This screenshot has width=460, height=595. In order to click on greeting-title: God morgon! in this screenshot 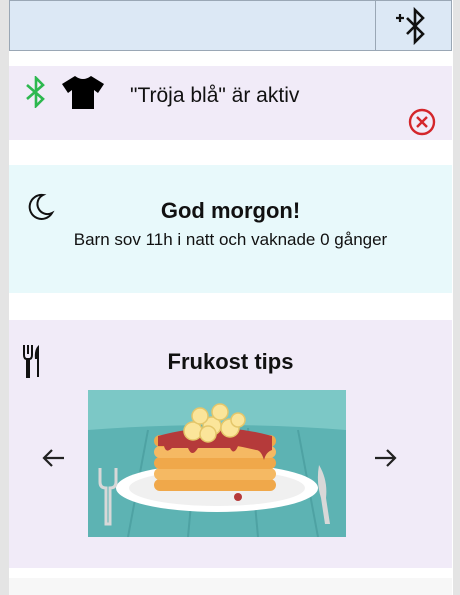, I will do `click(230, 210)`.